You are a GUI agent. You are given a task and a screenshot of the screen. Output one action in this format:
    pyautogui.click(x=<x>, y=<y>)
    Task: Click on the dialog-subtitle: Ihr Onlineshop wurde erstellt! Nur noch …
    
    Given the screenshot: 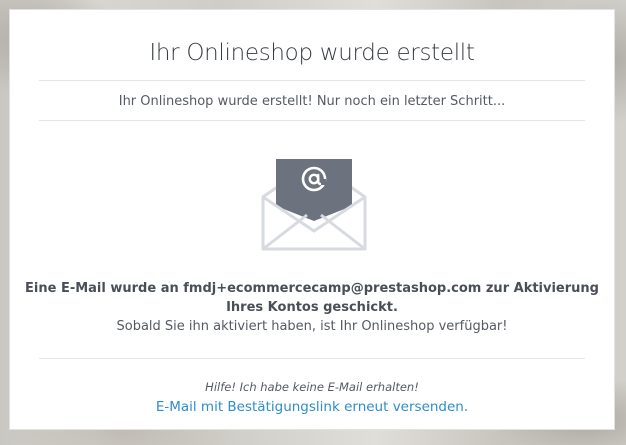 What is the action you would take?
    pyautogui.click(x=312, y=101)
    